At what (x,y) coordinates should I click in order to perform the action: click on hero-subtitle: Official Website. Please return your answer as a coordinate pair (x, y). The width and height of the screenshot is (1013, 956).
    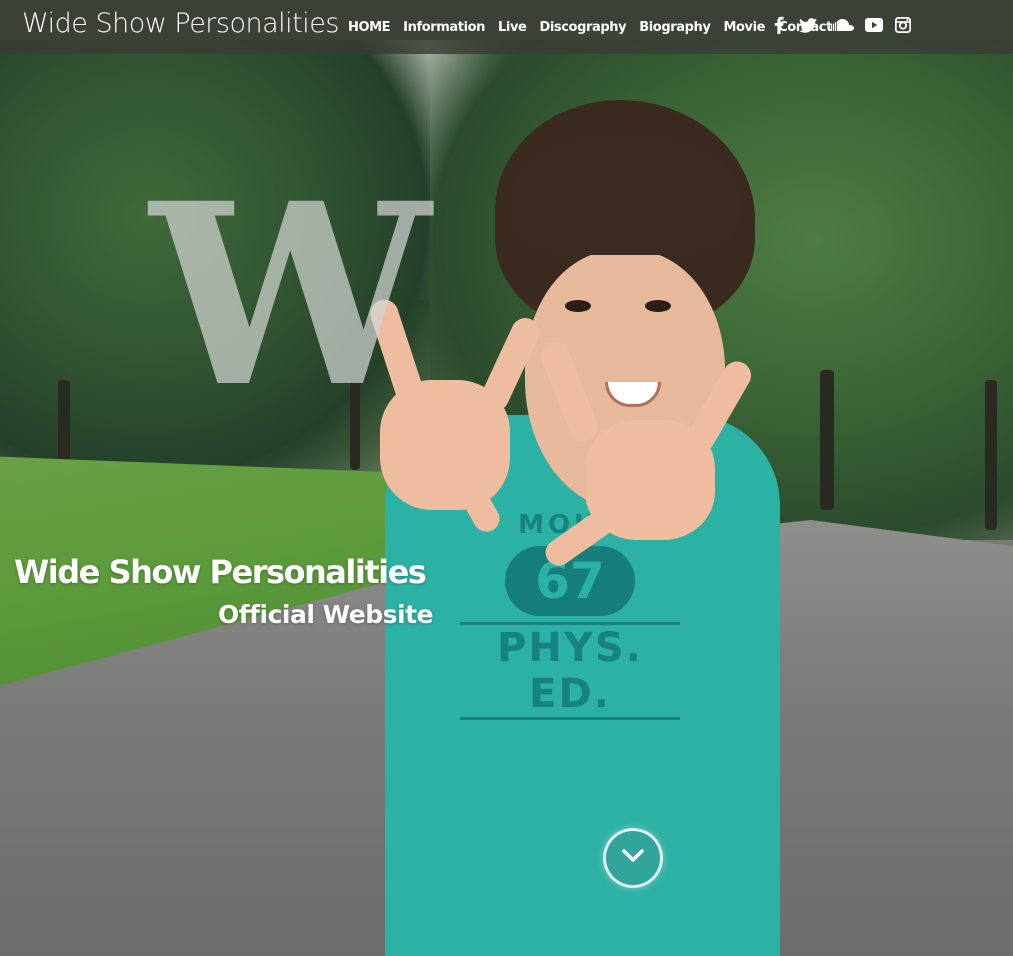
    Looking at the image, I should click on (326, 614).